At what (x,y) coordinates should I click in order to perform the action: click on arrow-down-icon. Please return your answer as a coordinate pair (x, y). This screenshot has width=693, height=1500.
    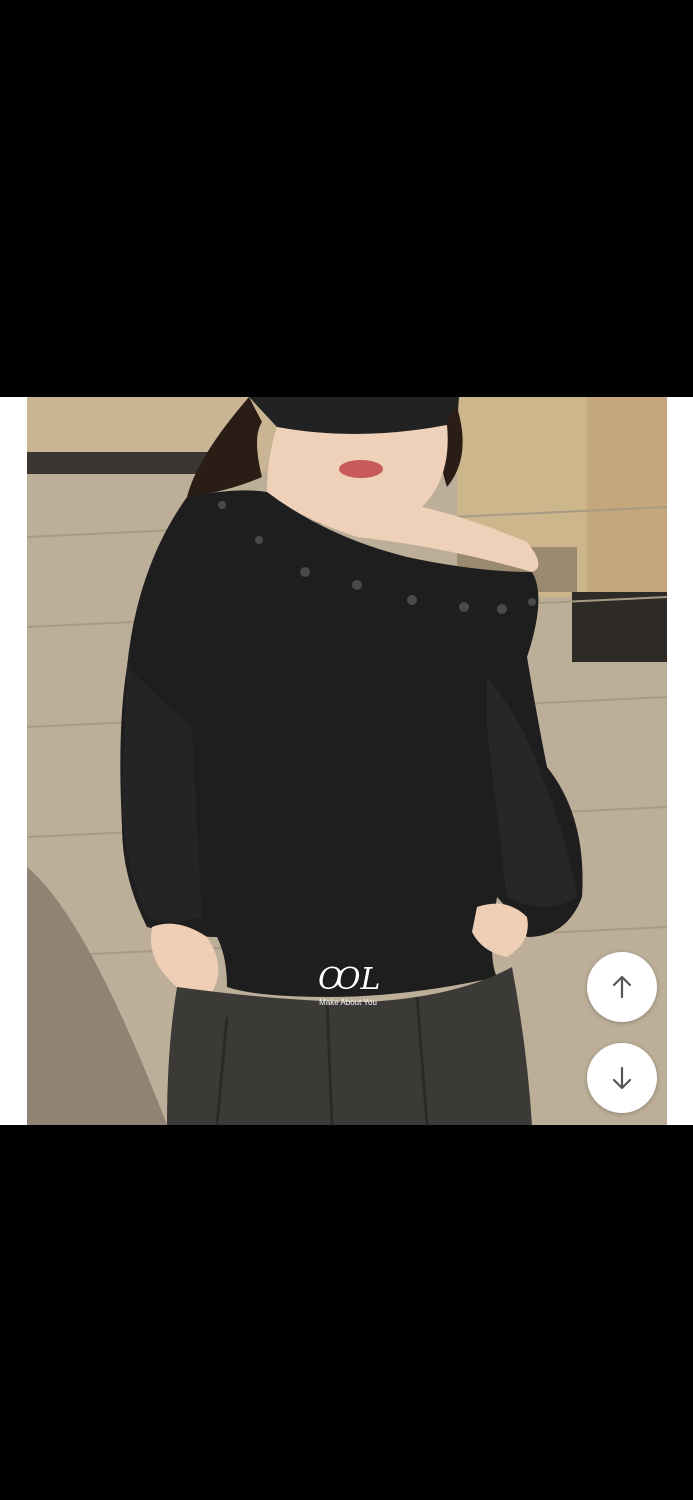
    Looking at the image, I should click on (622, 1078).